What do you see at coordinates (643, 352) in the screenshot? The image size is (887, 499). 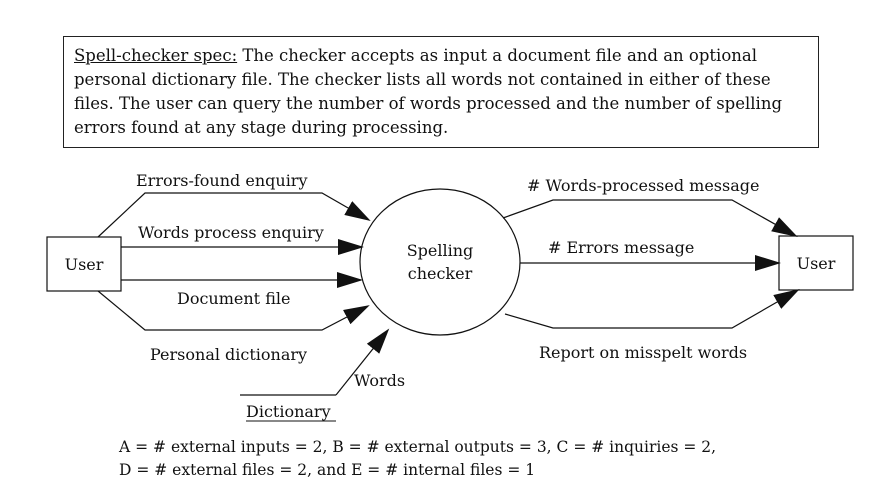 I see `report-misspelt-label: Report on misspelt words` at bounding box center [643, 352].